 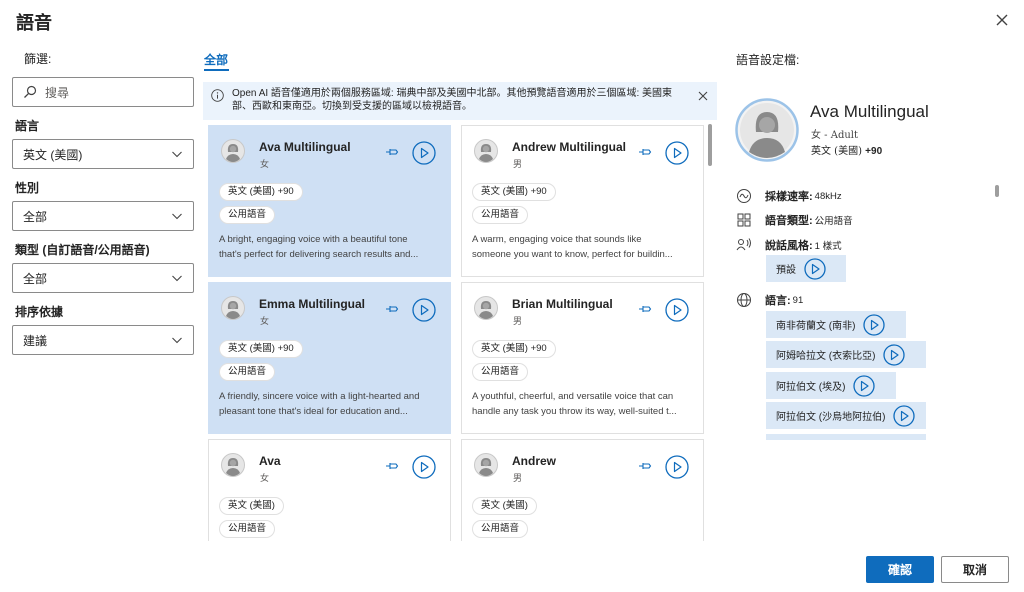 I want to click on gender-label: 性別, so click(x=27, y=188).